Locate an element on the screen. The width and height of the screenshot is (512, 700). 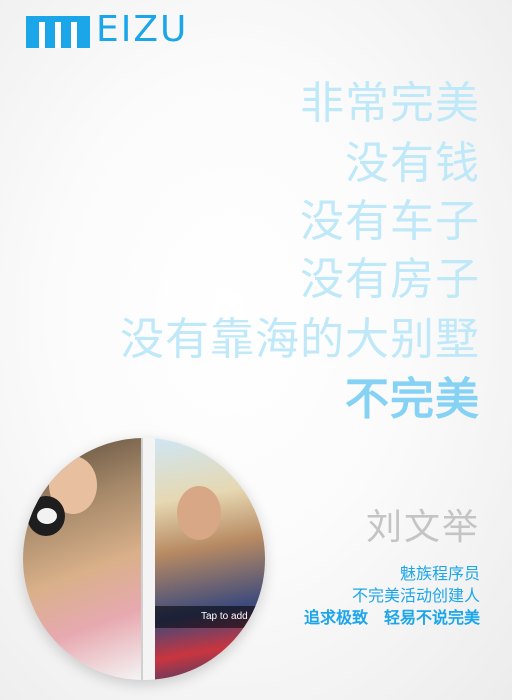
slogan-line-3: 没有车子 is located at coordinates (390, 221).